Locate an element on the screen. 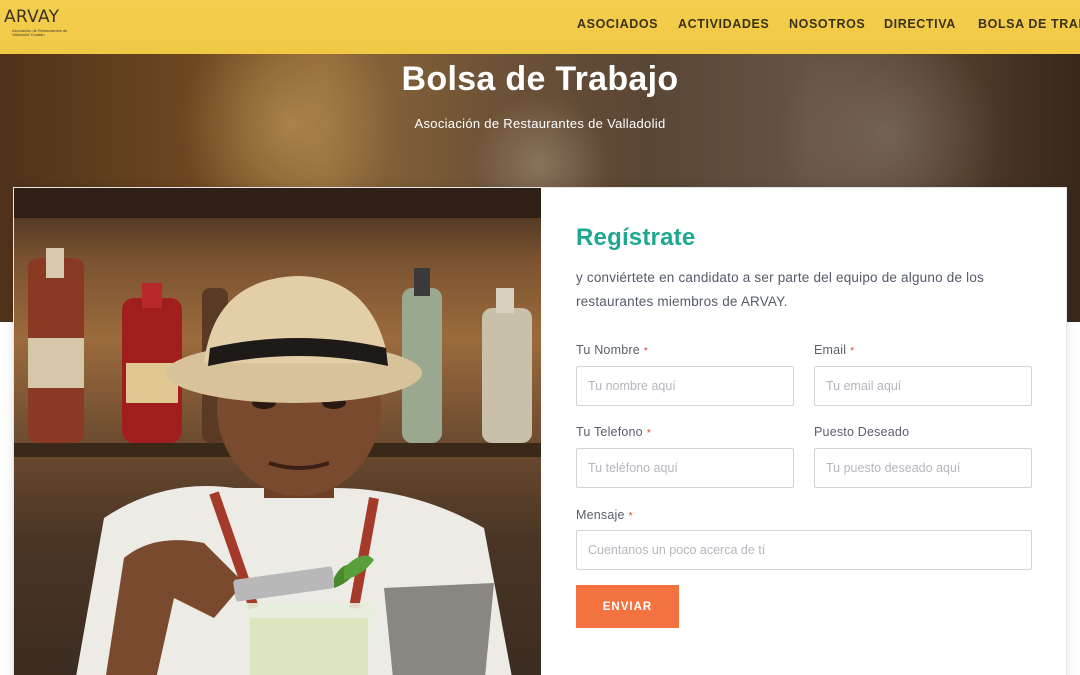  message-input is located at coordinates (804, 550).